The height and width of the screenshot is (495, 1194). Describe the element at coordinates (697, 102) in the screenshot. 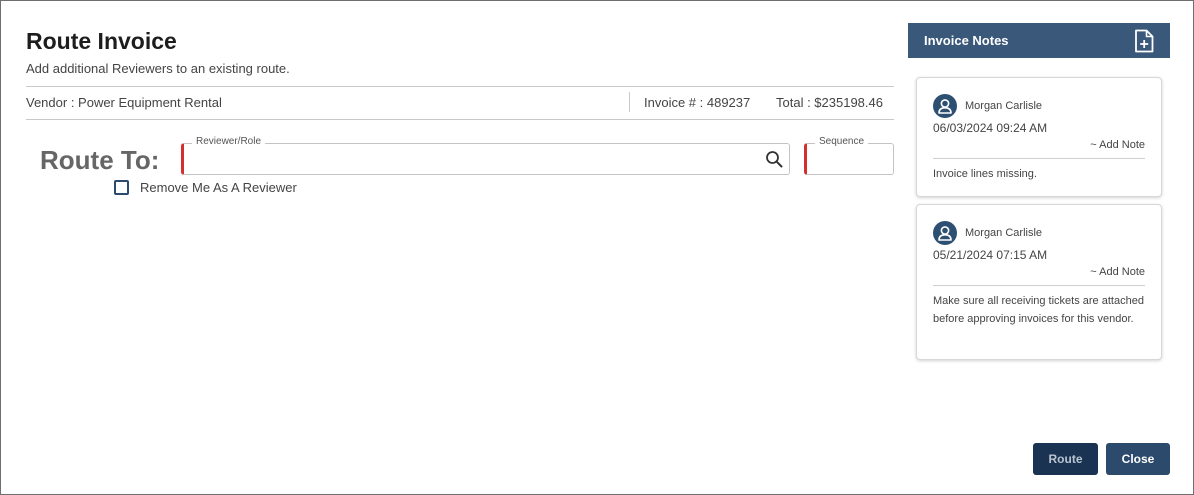

I see `invoice-number: Invoice # : 489237` at that location.